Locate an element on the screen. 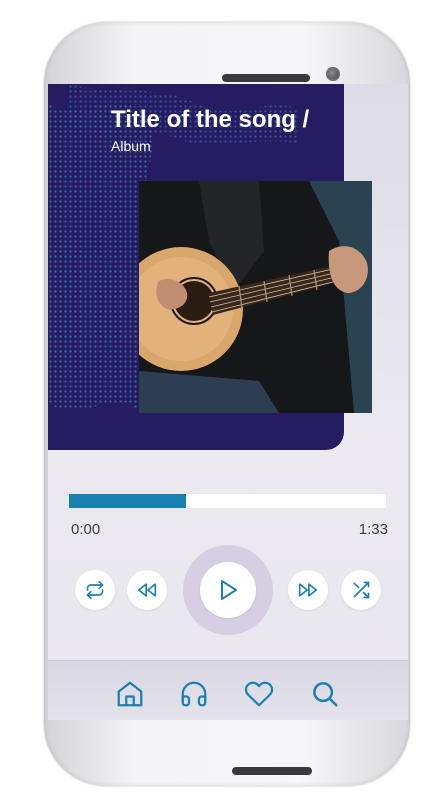 This screenshot has height=794, width=442. home-icon is located at coordinates (130, 694).